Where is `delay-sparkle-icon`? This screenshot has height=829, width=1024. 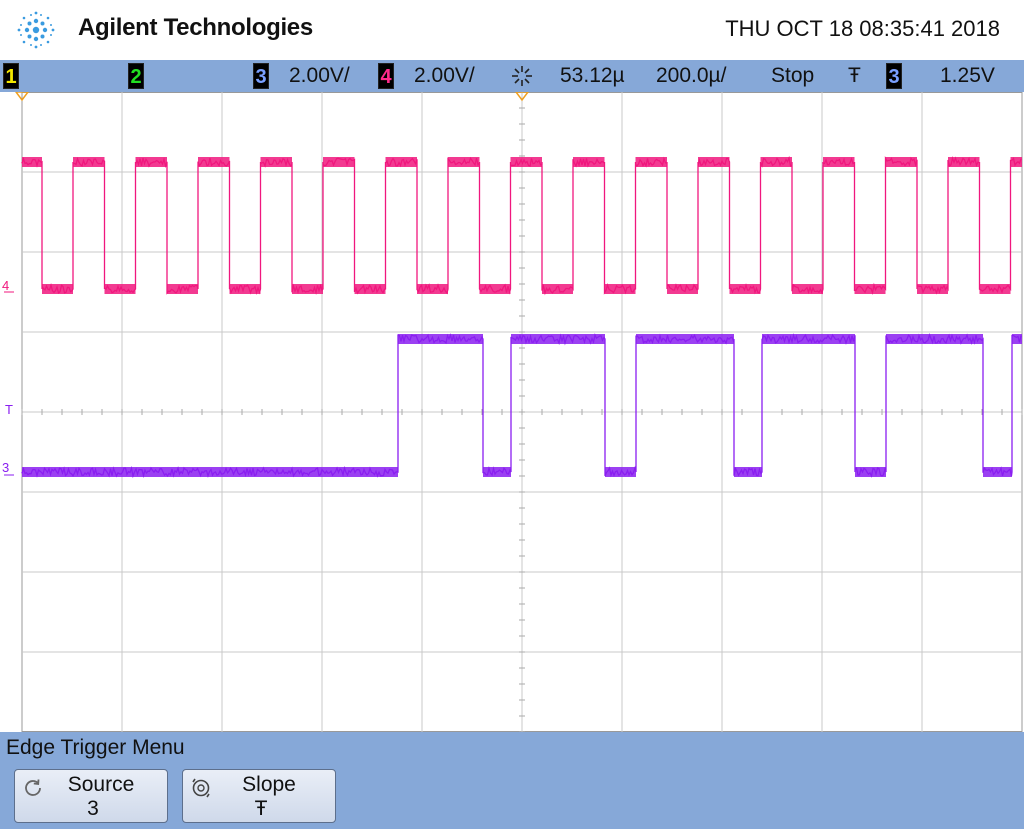 delay-sparkle-icon is located at coordinates (522, 76).